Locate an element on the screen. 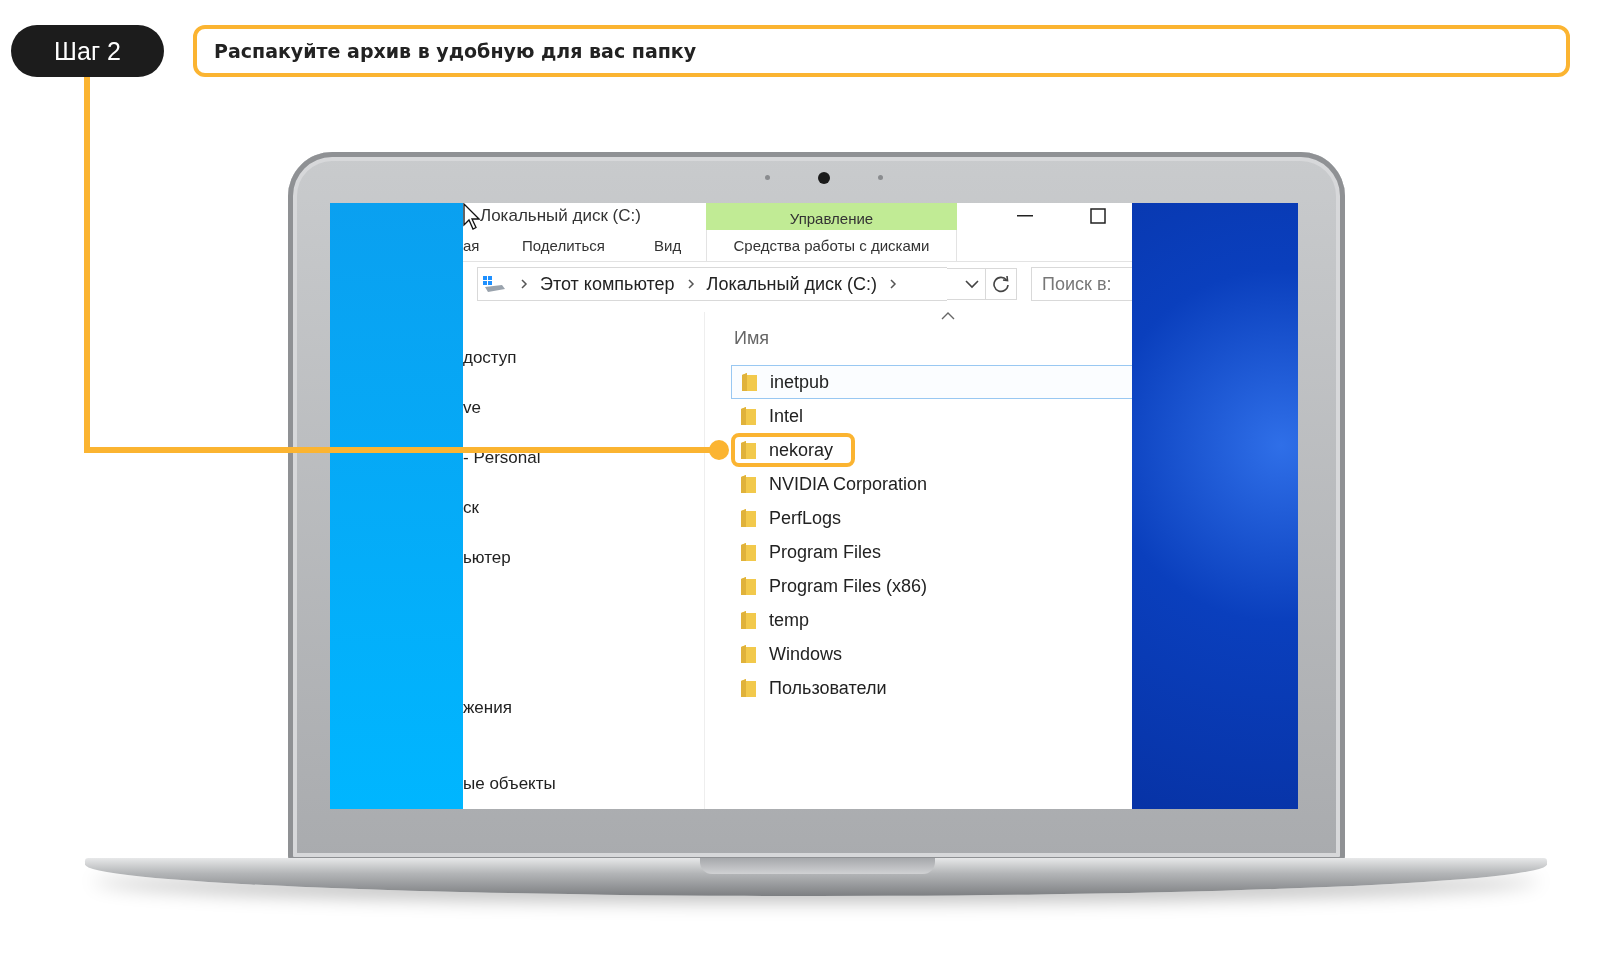 The image size is (1619, 964). context-tab: Управление is located at coordinates (831, 216).